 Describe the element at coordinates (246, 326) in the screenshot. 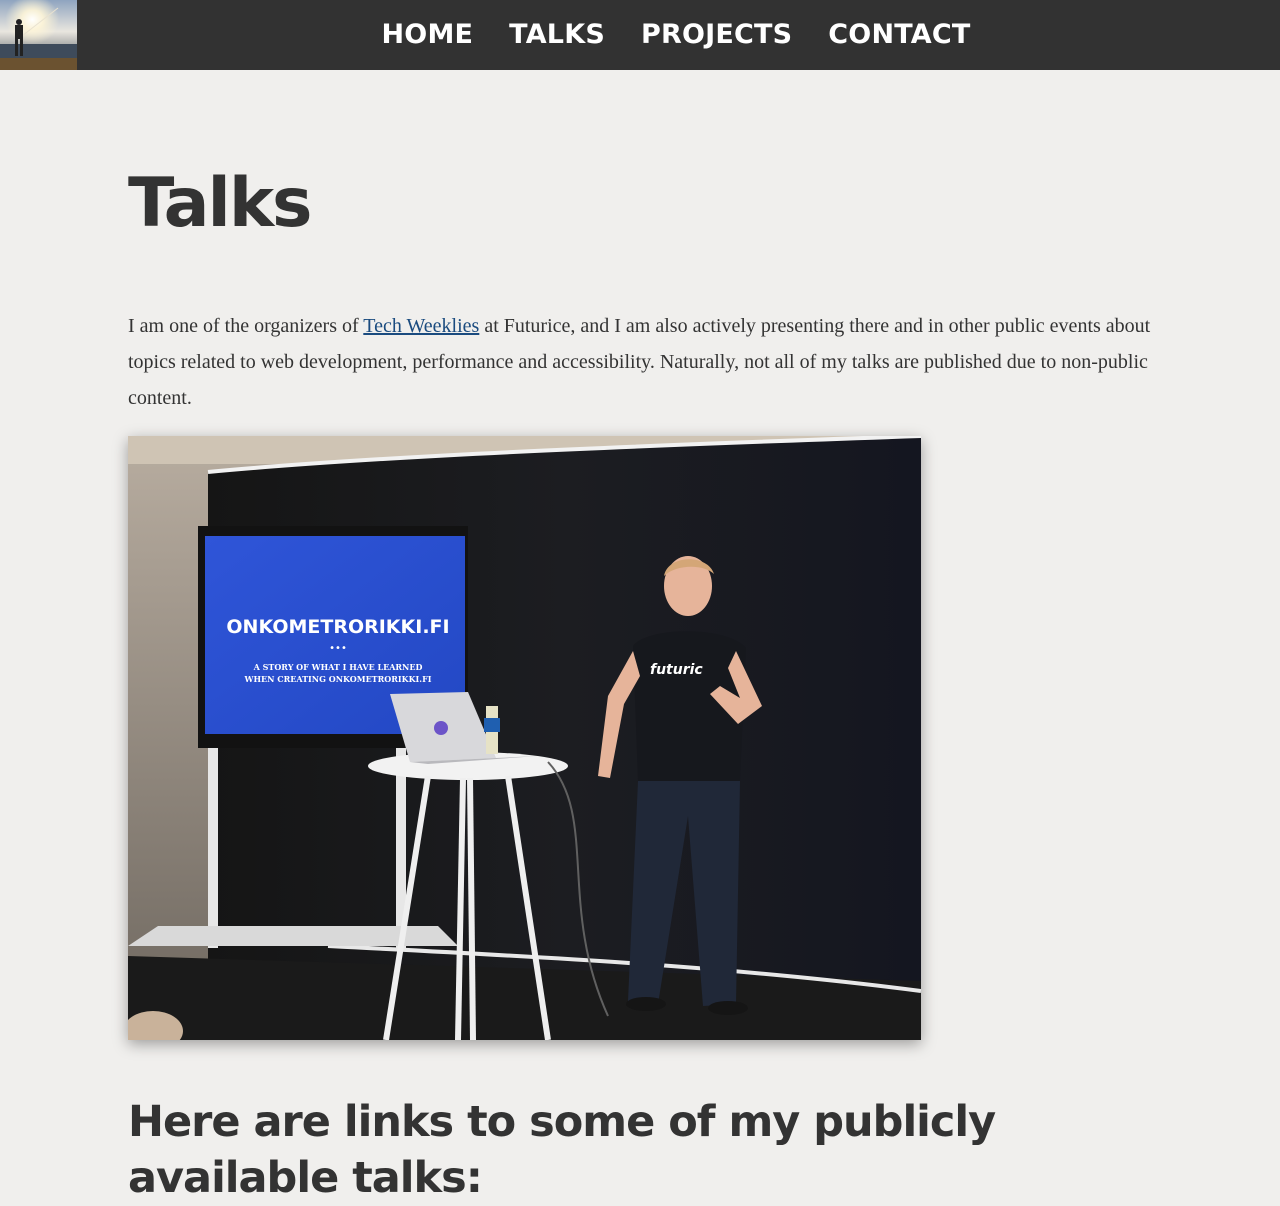

I see `intro-text-before: I am one of the organizers of` at that location.